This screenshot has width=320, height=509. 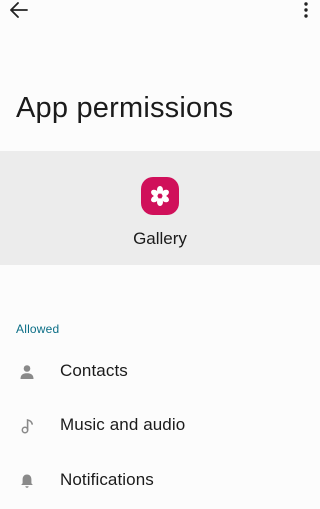 I want to click on music-note-icon, so click(x=27, y=426).